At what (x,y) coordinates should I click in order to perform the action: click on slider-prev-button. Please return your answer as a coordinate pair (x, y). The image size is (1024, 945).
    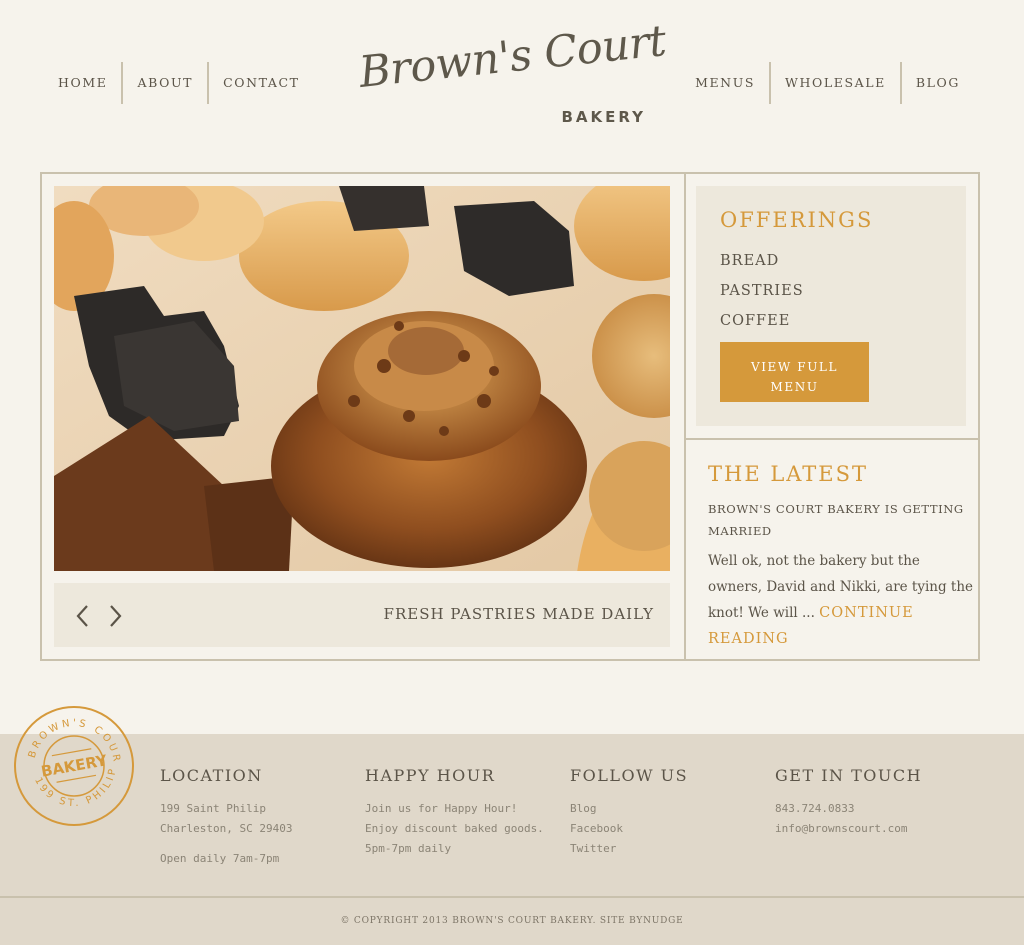
    Looking at the image, I should click on (83, 616).